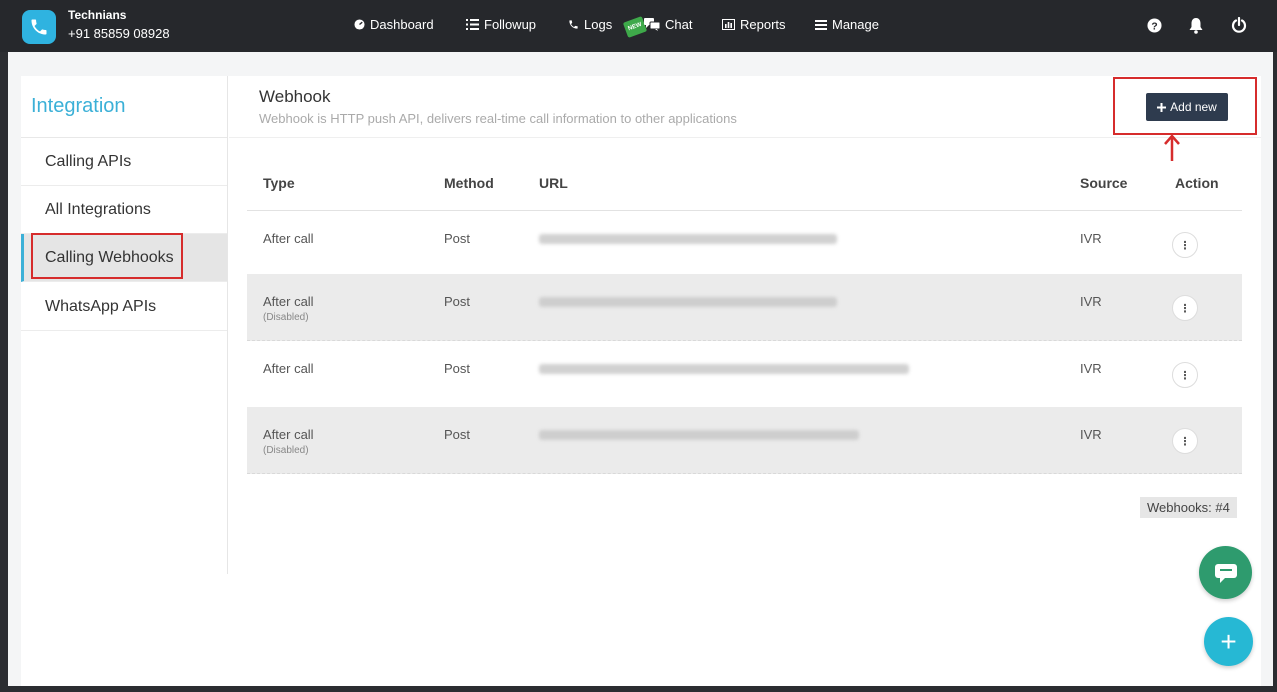 Image resolution: width=1277 pixels, height=692 pixels. What do you see at coordinates (279, 183) in the screenshot?
I see `column-header-type: Type` at bounding box center [279, 183].